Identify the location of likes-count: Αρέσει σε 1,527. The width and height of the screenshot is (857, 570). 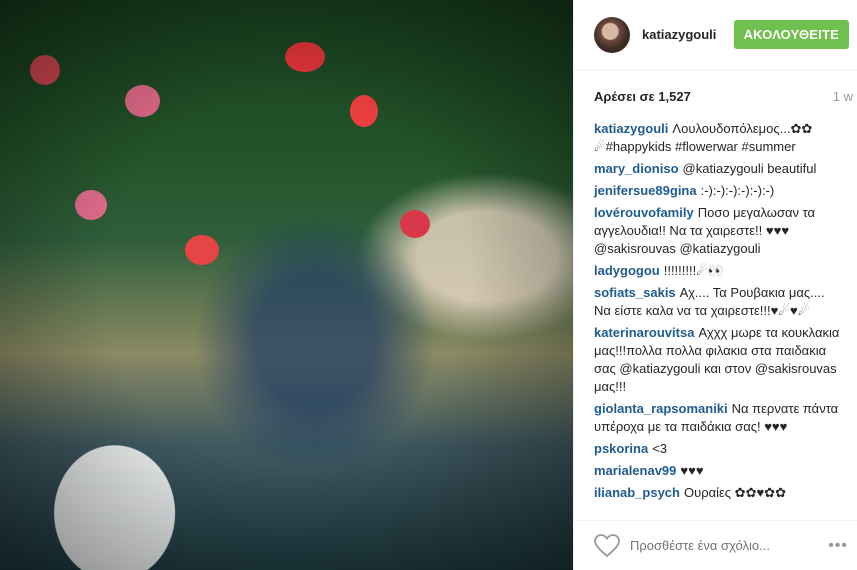
(713, 96).